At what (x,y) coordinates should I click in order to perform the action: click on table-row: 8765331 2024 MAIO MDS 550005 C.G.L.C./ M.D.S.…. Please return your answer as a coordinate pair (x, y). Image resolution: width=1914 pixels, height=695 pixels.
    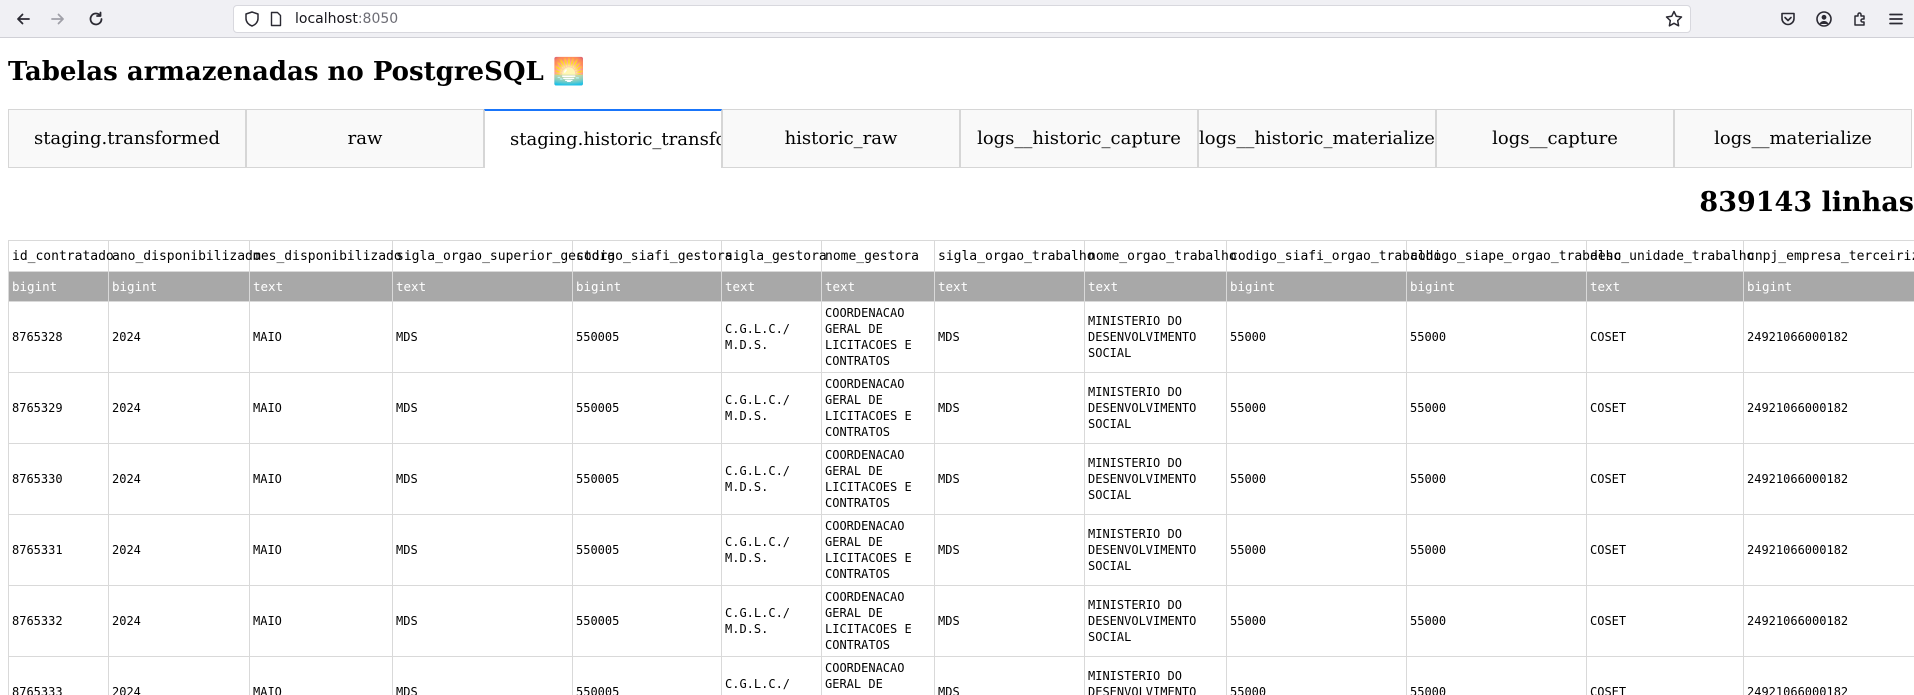
    Looking at the image, I should click on (961, 550).